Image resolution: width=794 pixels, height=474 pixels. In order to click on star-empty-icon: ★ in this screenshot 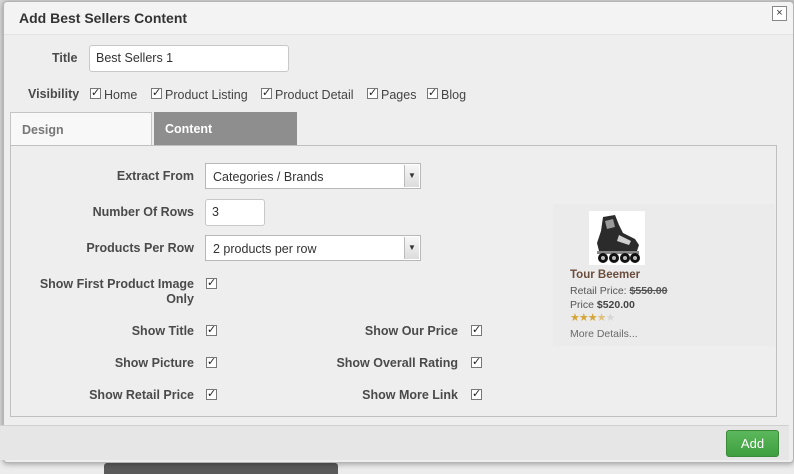, I will do `click(610, 318)`.